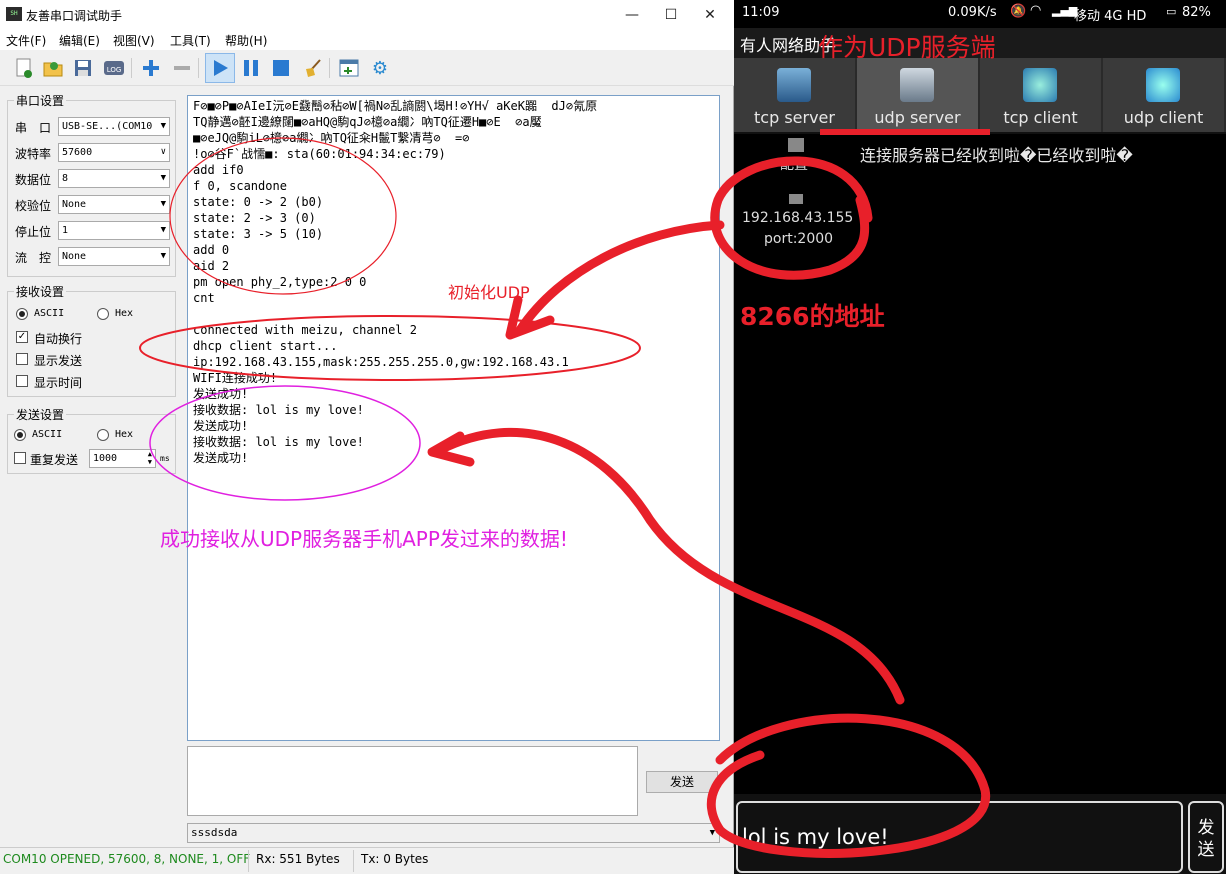  What do you see at coordinates (114, 152) in the screenshot?
I see `baud-select: 57600 ∨` at bounding box center [114, 152].